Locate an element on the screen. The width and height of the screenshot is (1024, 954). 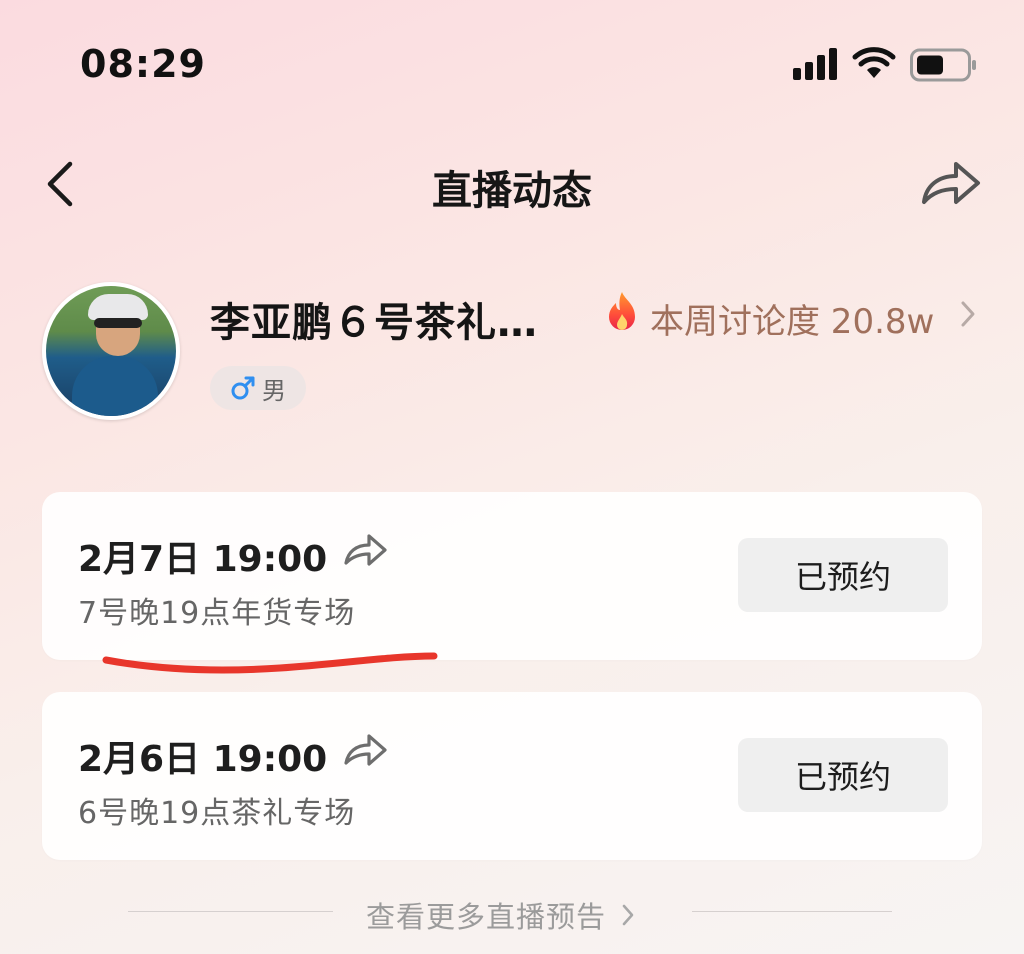
gender-label: 男 is located at coordinates (274, 390).